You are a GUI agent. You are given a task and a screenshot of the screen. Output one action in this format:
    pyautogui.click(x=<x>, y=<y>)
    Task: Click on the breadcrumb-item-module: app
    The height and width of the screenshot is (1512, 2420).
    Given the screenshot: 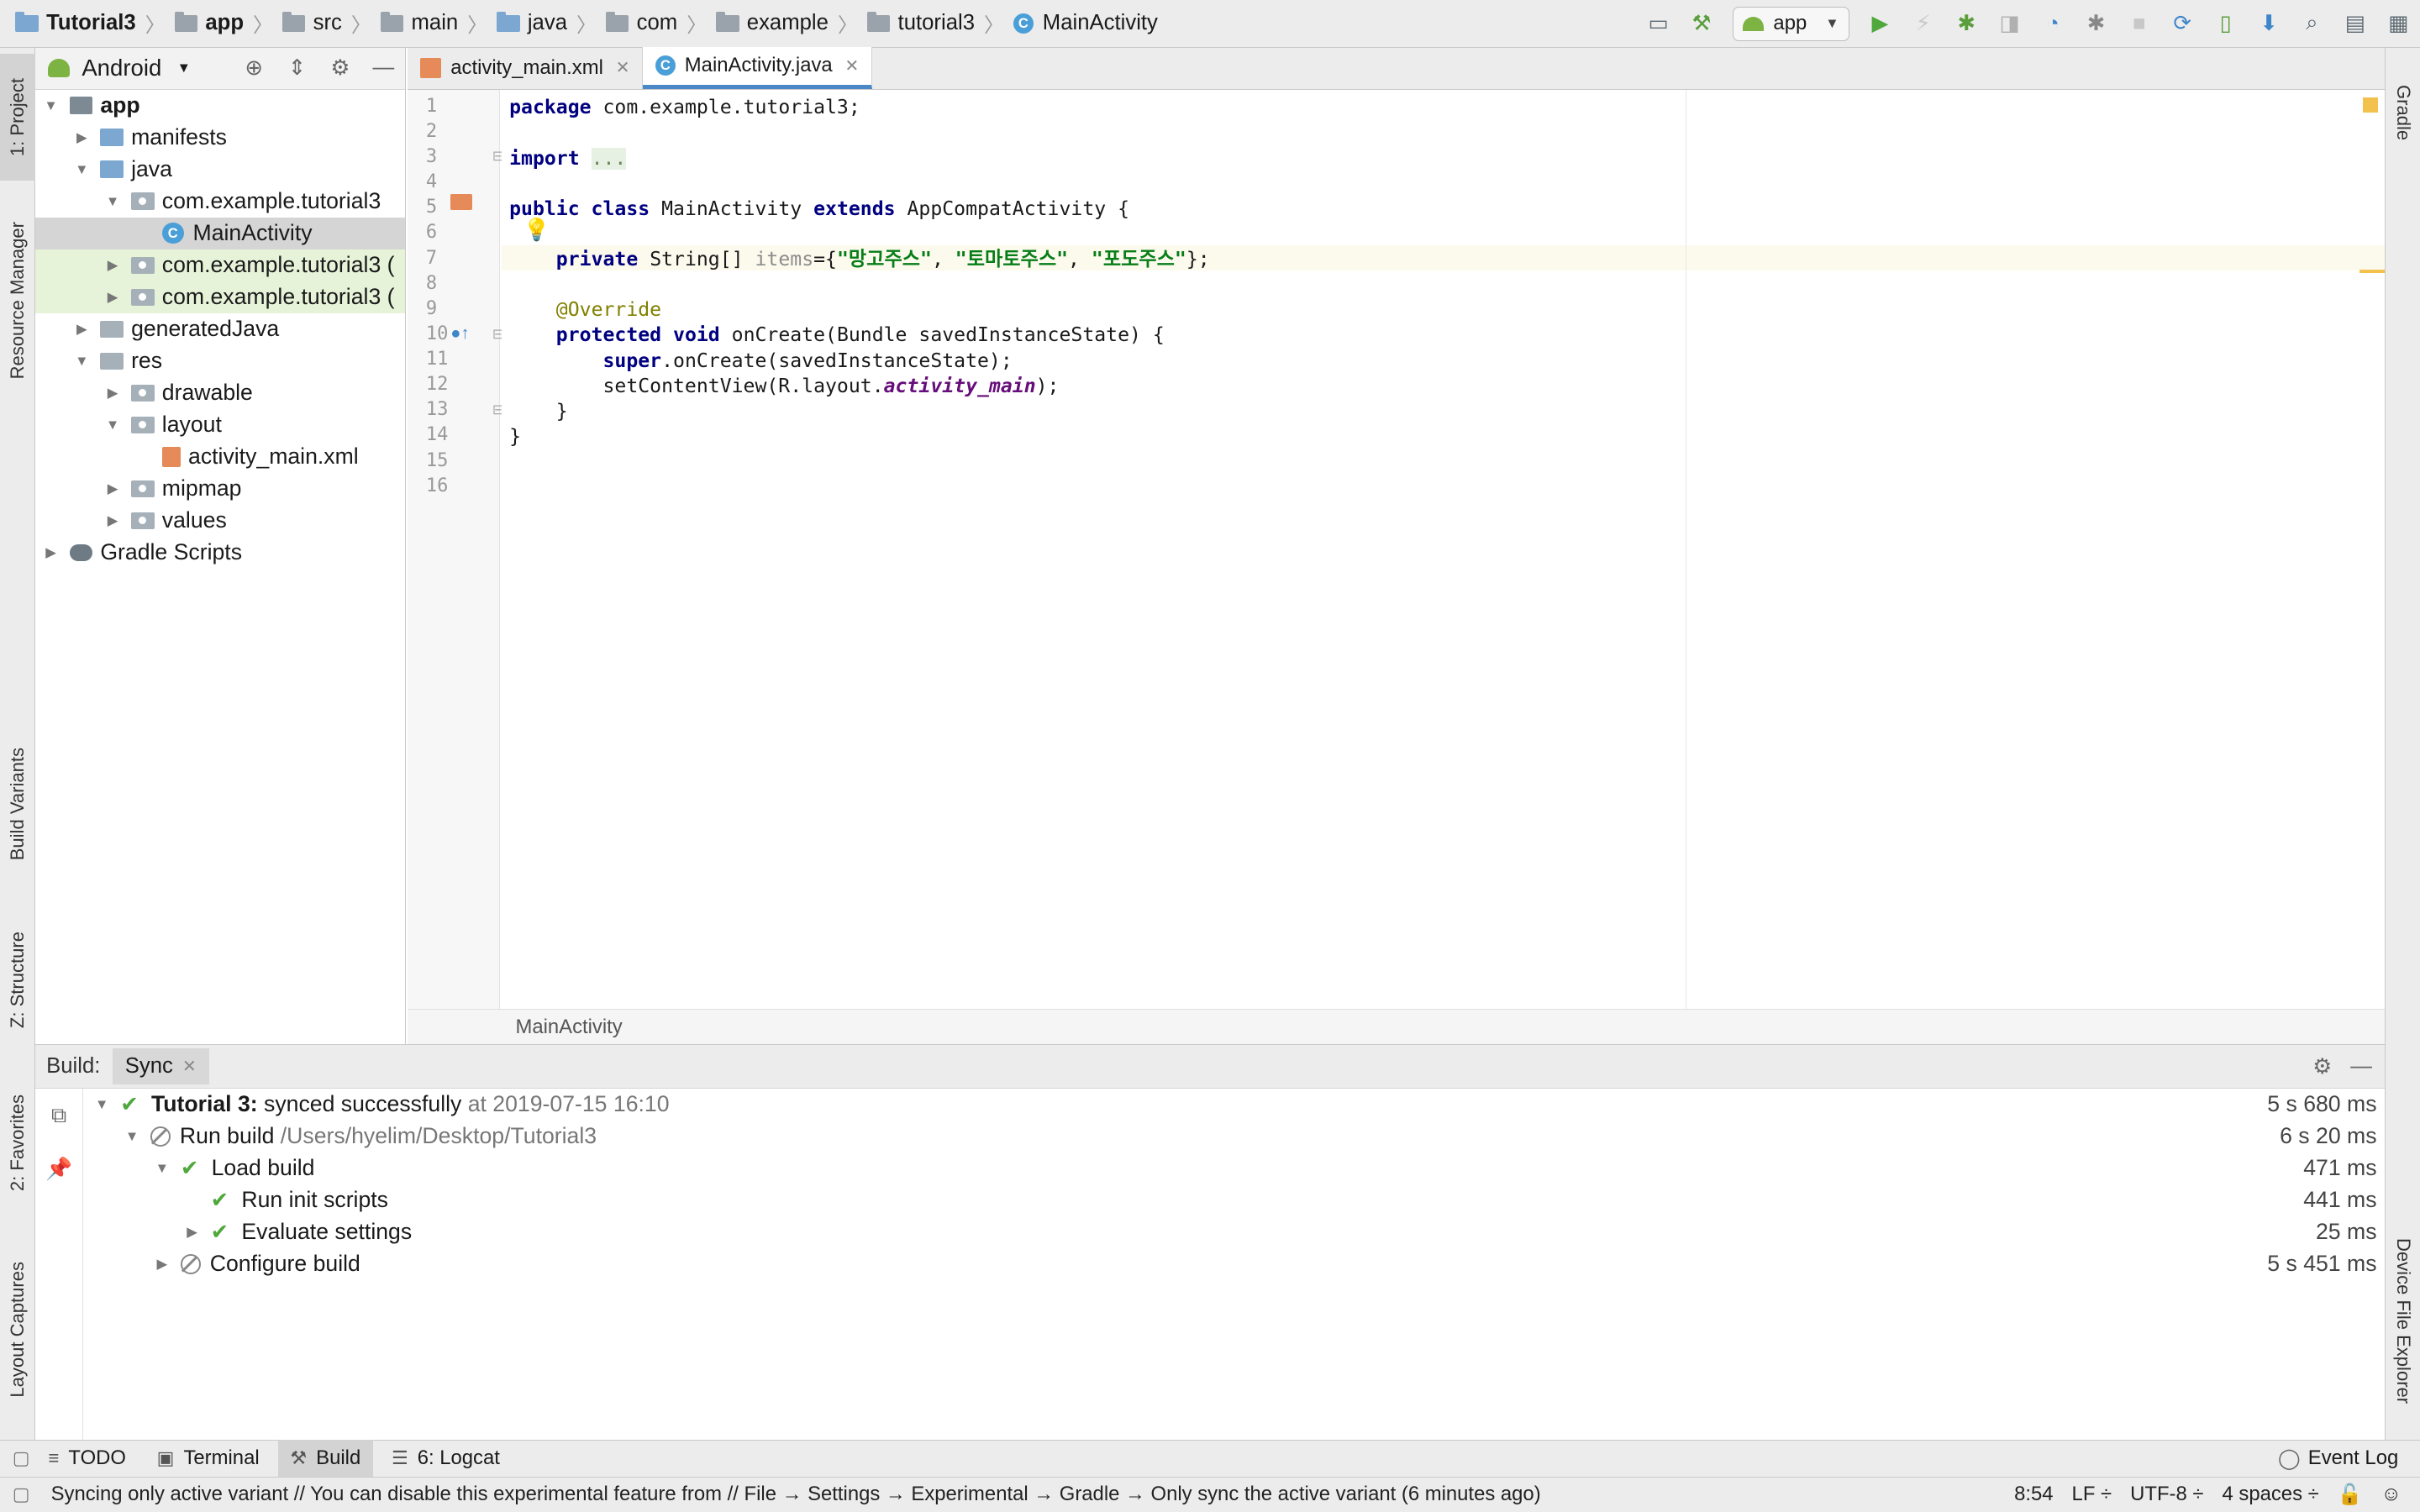 What is the action you would take?
    pyautogui.click(x=209, y=23)
    